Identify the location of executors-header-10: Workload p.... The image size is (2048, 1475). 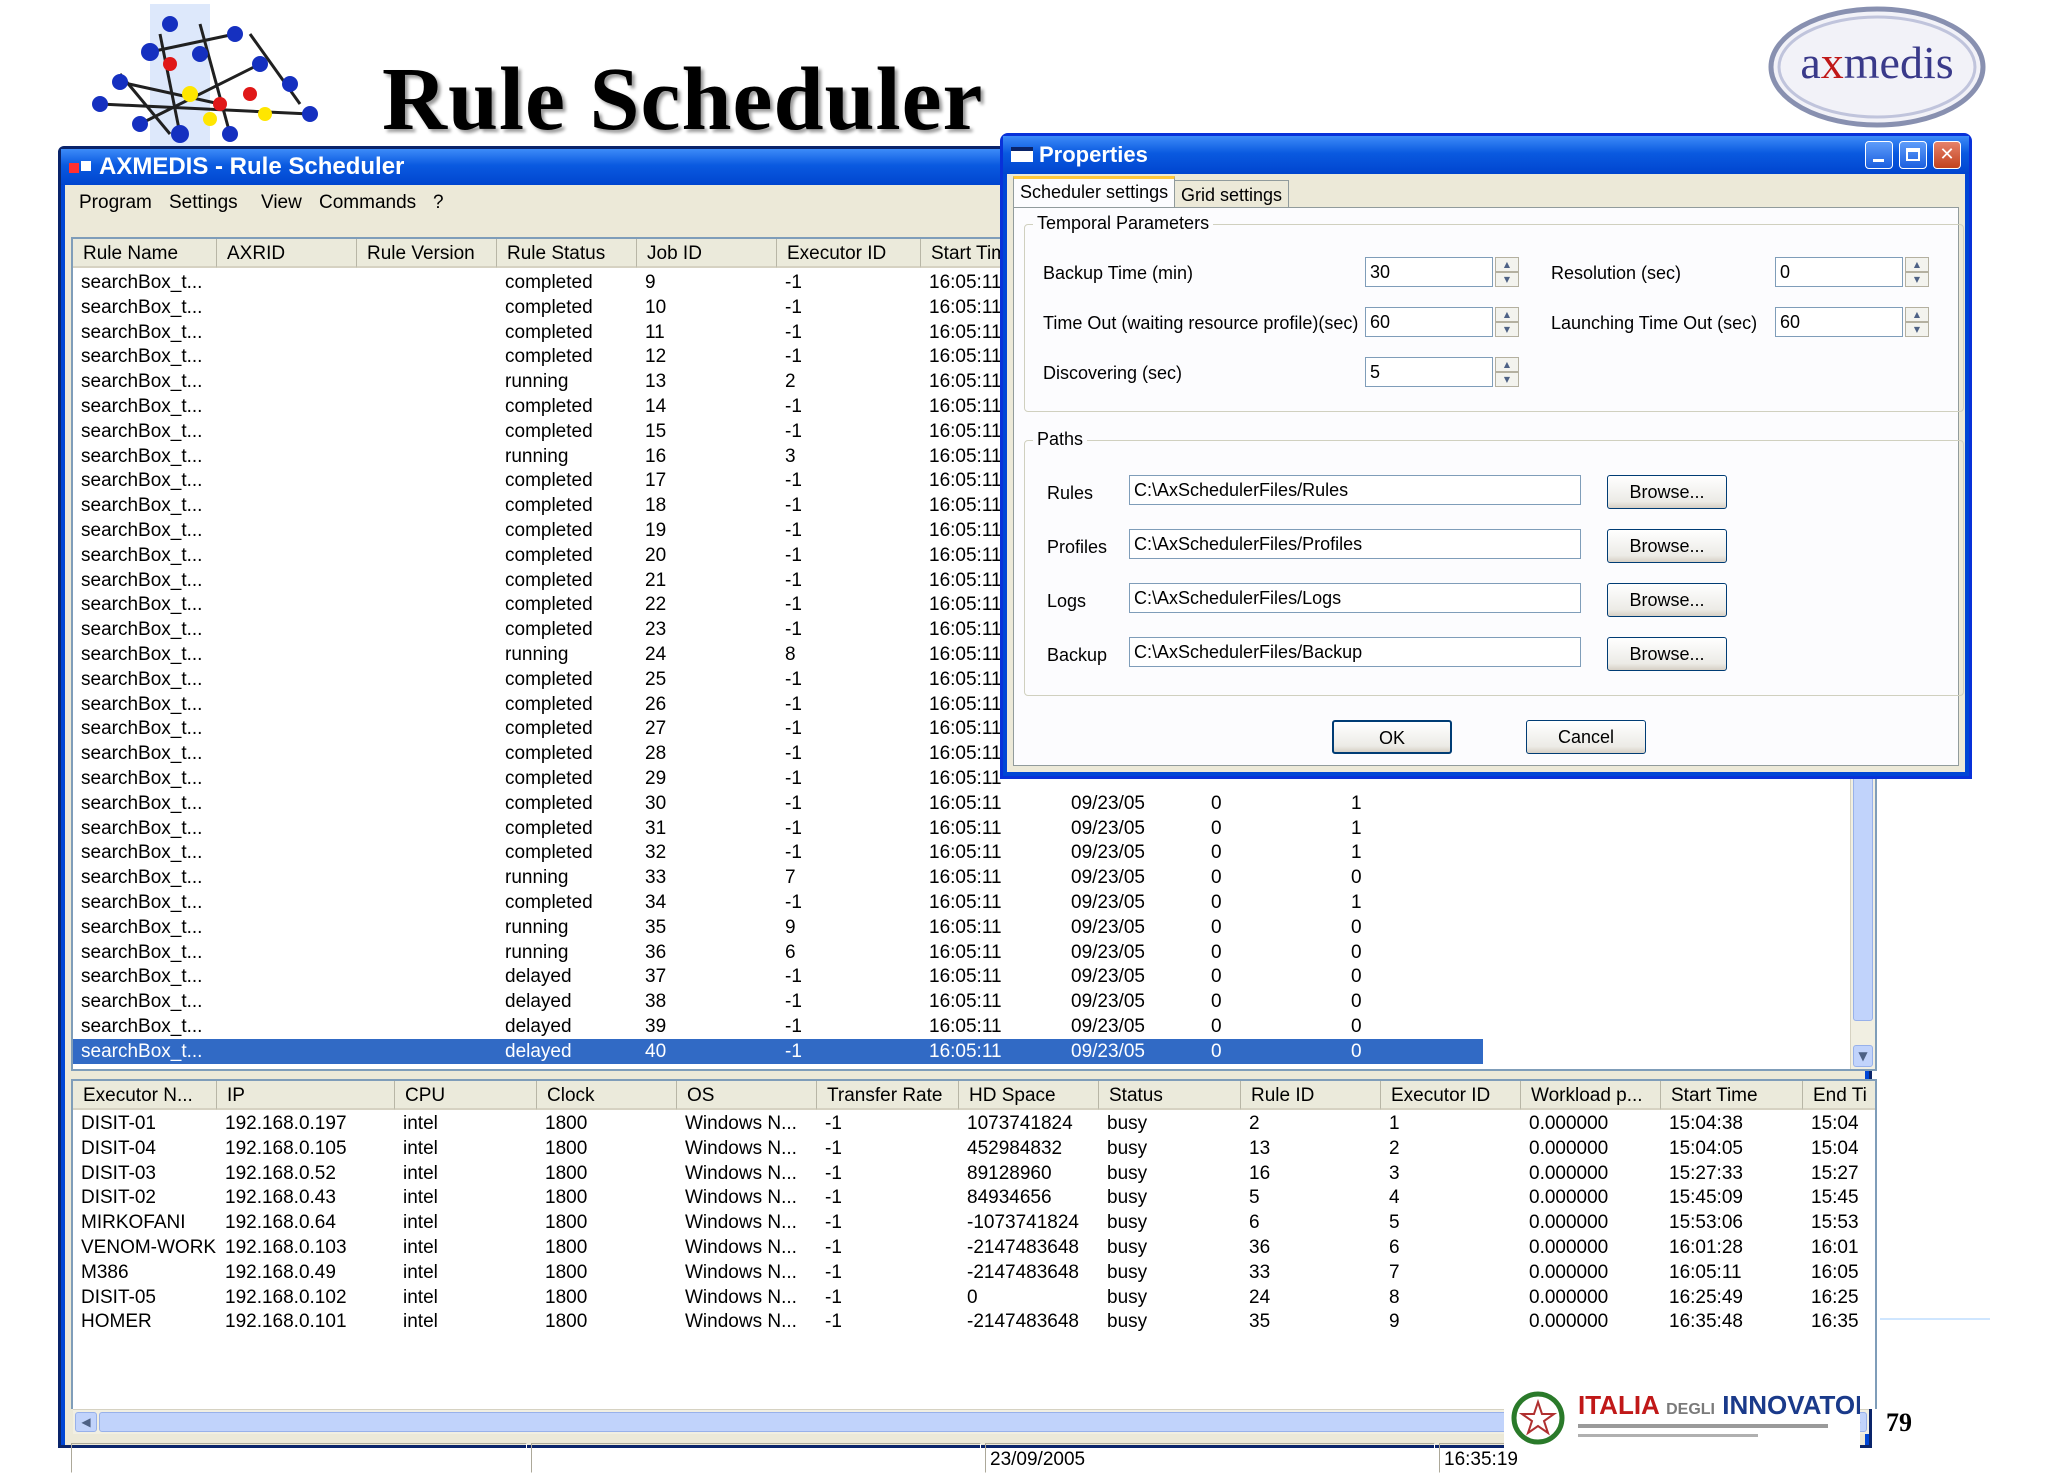
(1591, 1095).